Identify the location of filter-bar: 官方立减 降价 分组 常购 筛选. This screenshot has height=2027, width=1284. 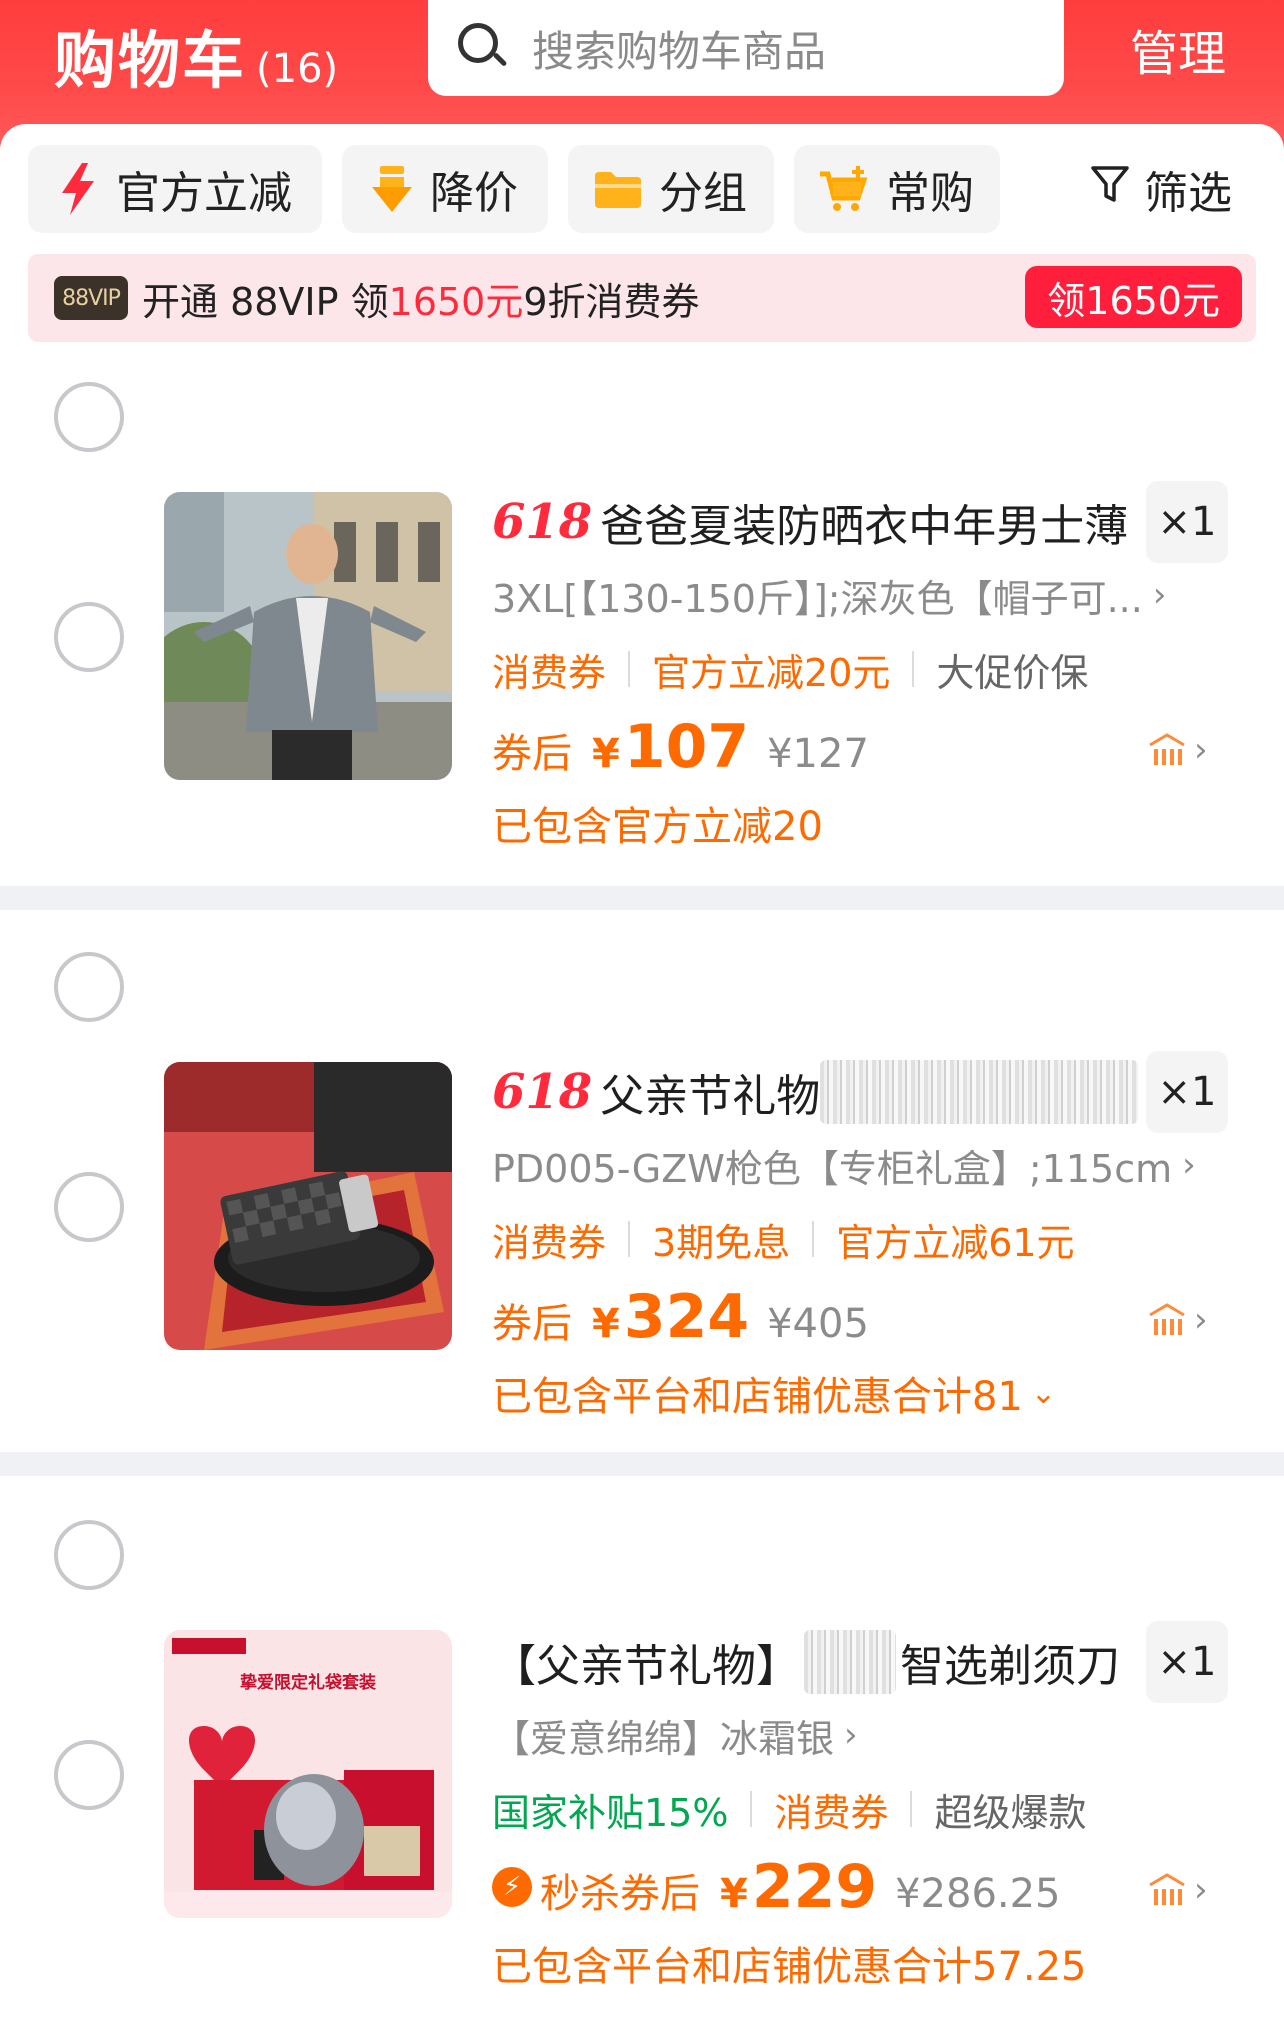
(648, 189).